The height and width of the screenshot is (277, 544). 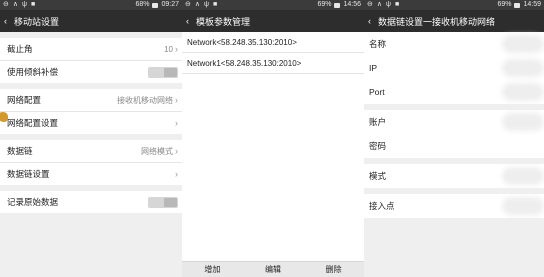 I want to click on clock: 09:27, so click(x=170, y=4).